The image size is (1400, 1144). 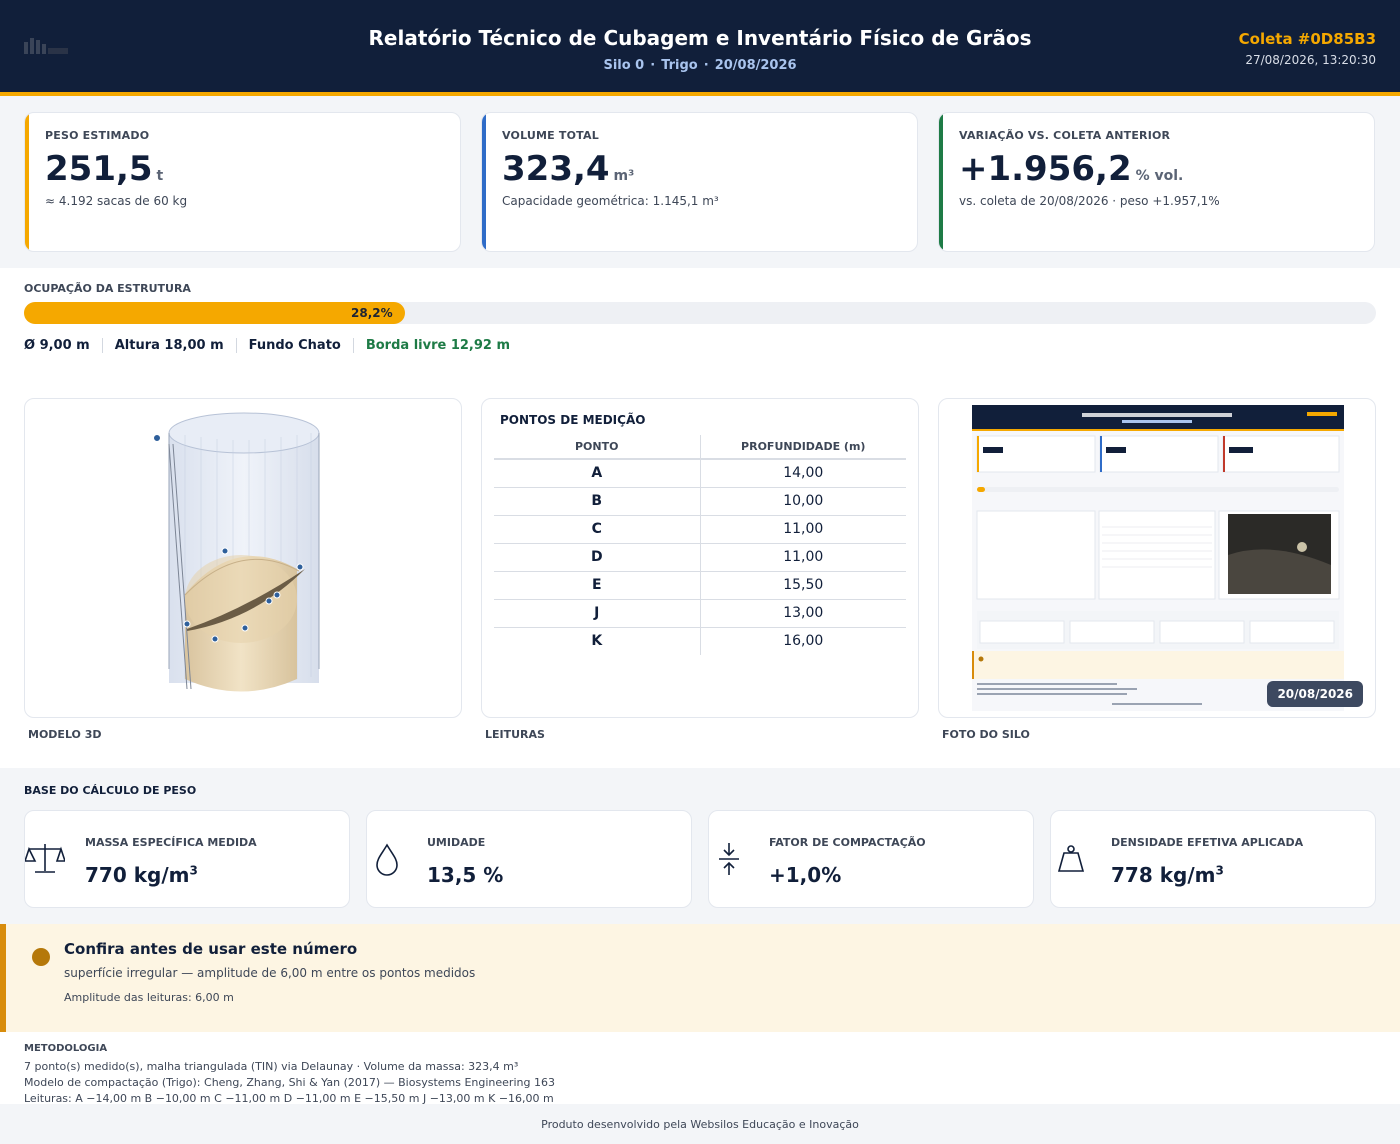 I want to click on kpi-value: 323,4 m³, so click(x=568, y=169).